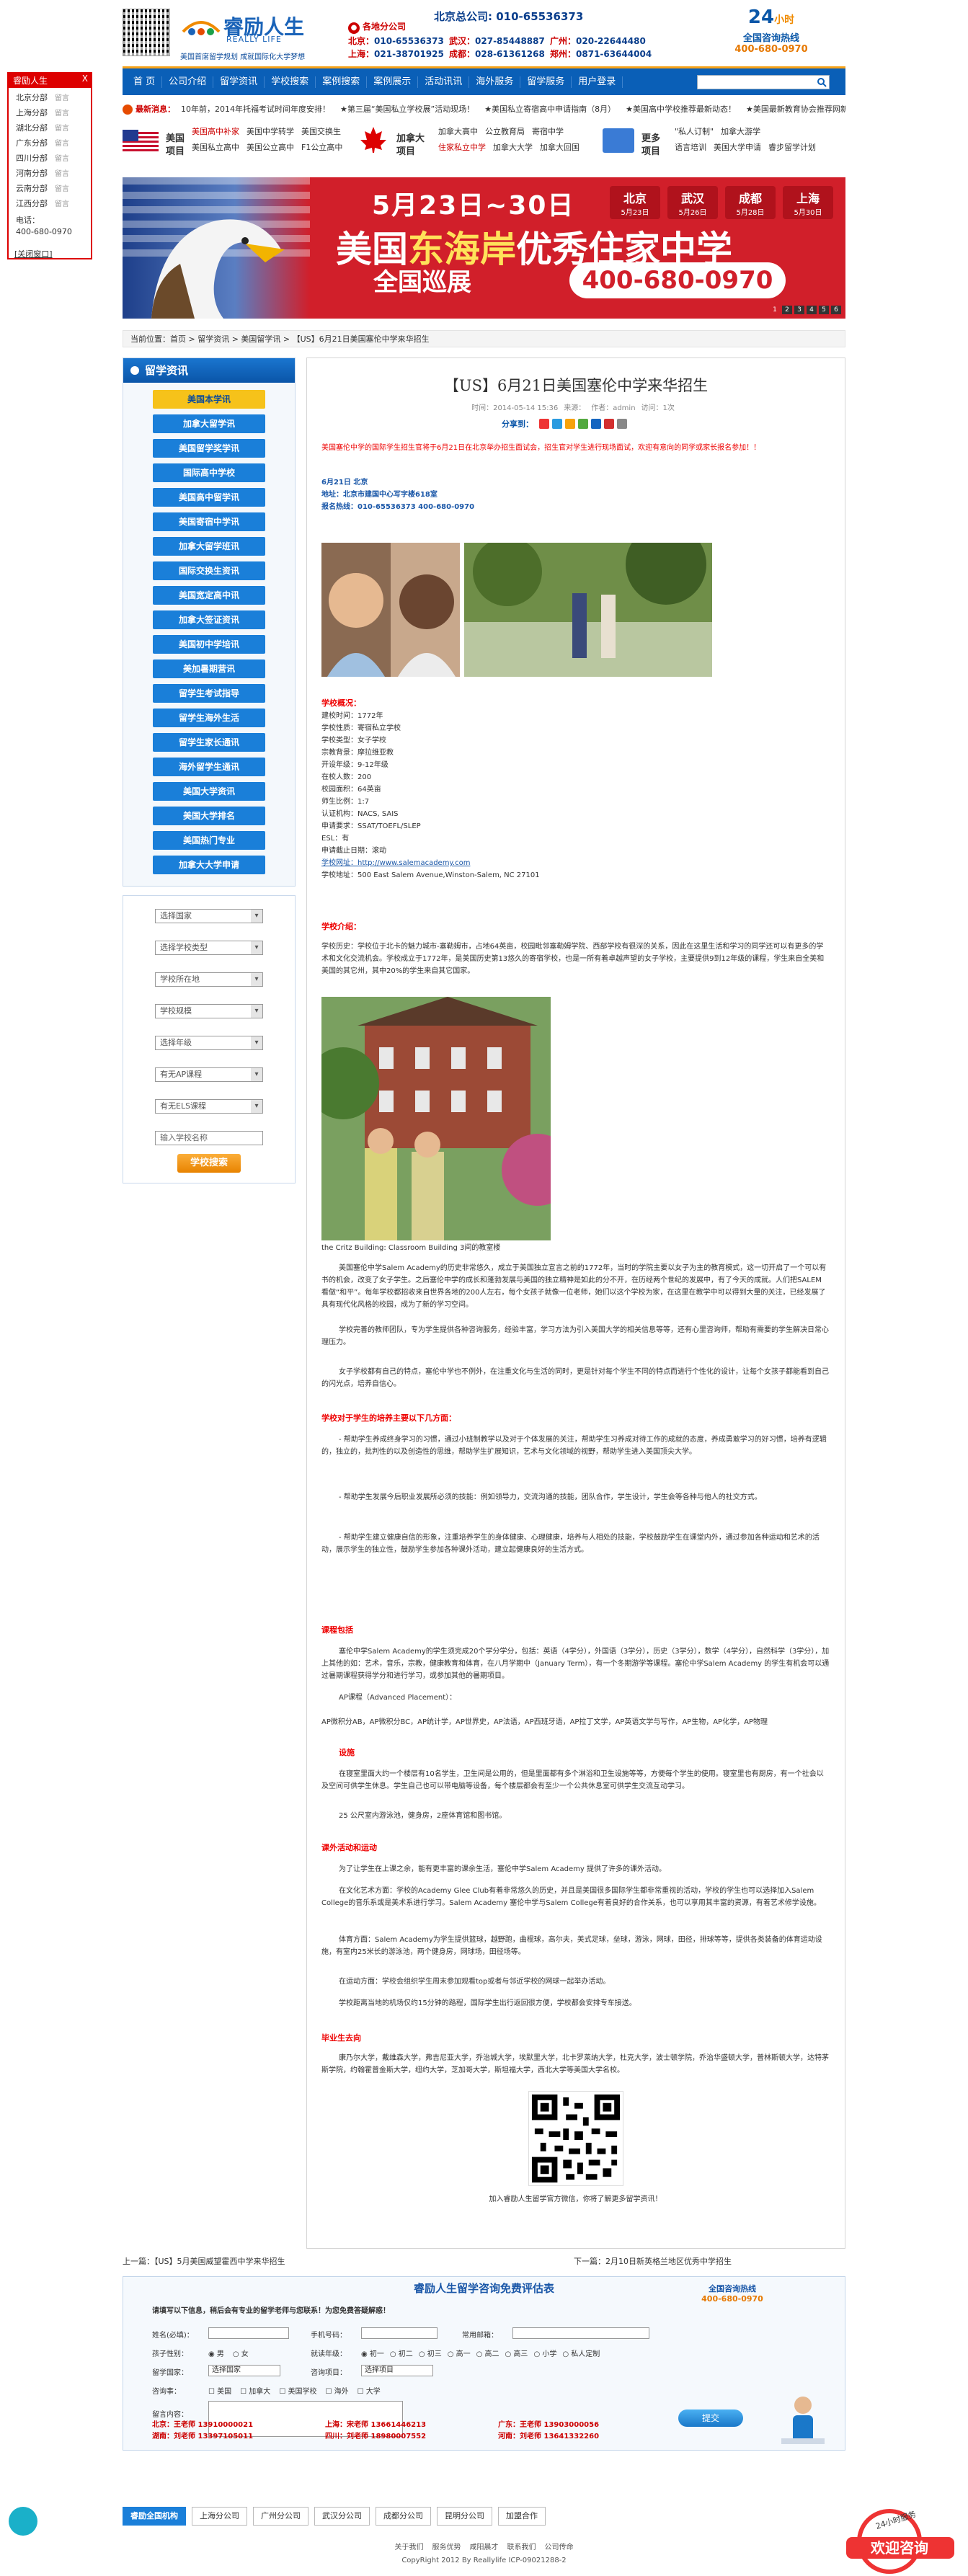 This screenshot has height=2576, width=968. Describe the element at coordinates (548, 132) in the screenshot. I see `project-link: 寄宿中学` at that location.